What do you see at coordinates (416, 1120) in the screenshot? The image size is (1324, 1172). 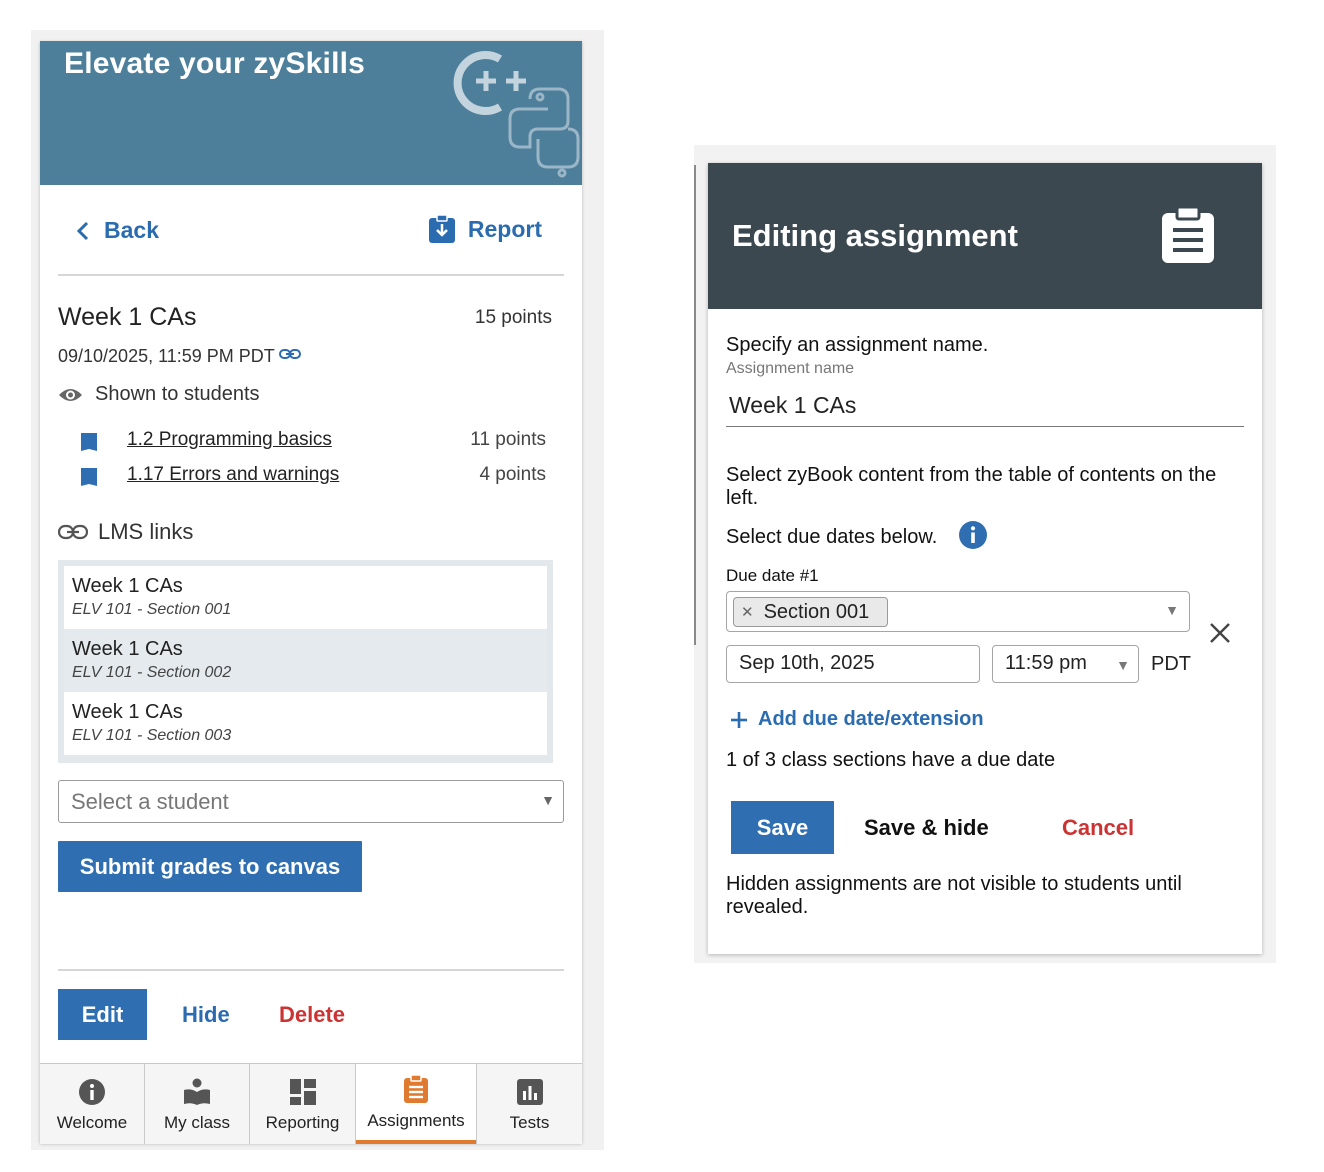 I see `tab-label: Assignments` at bounding box center [416, 1120].